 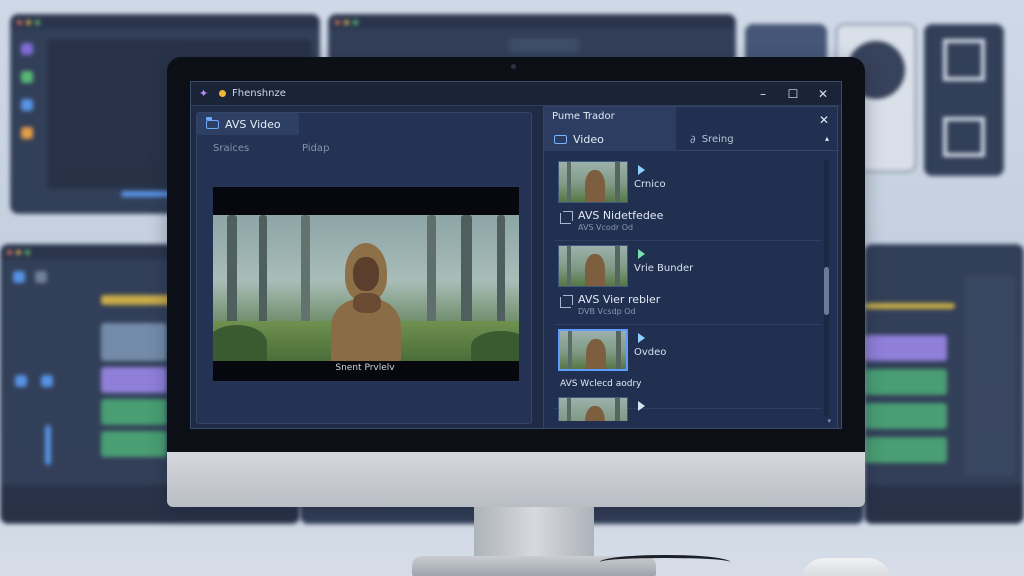 What do you see at coordinates (665, 562) in the screenshot?
I see `cable` at bounding box center [665, 562].